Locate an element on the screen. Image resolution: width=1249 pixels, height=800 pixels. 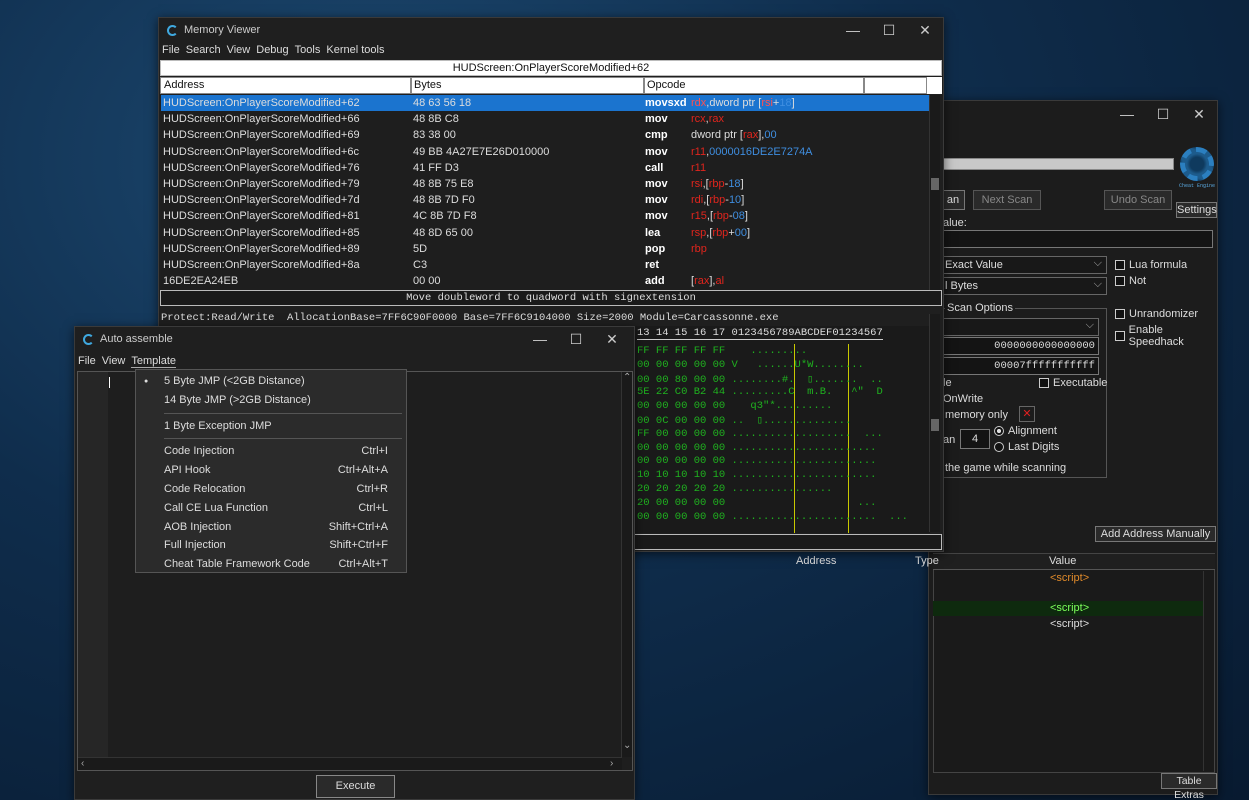
table-row-1-value: <script> is located at coordinates (1069, 578).